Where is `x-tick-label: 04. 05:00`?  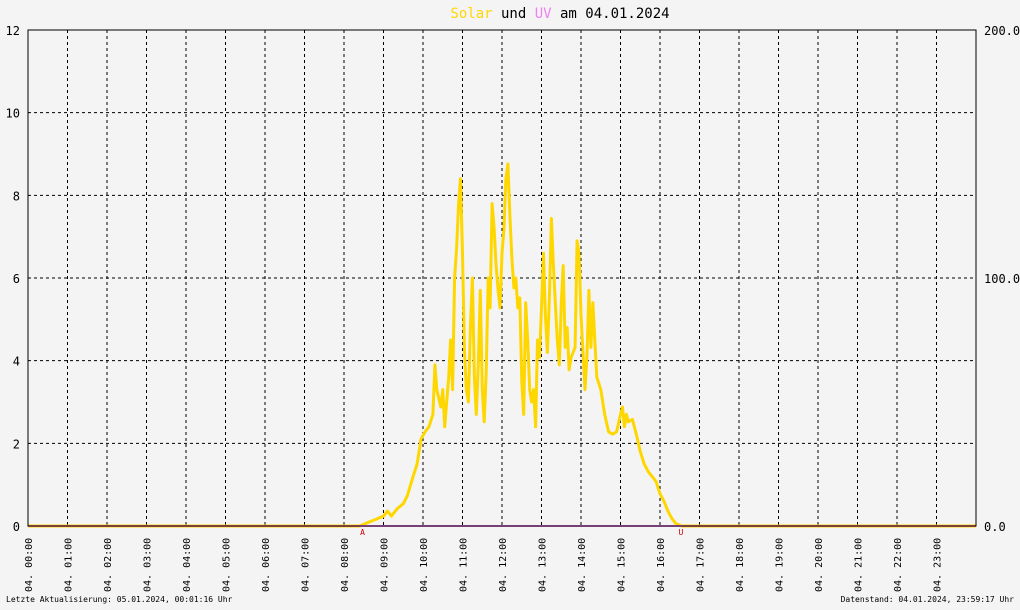 x-tick-label: 04. 05:00 is located at coordinates (227, 565).